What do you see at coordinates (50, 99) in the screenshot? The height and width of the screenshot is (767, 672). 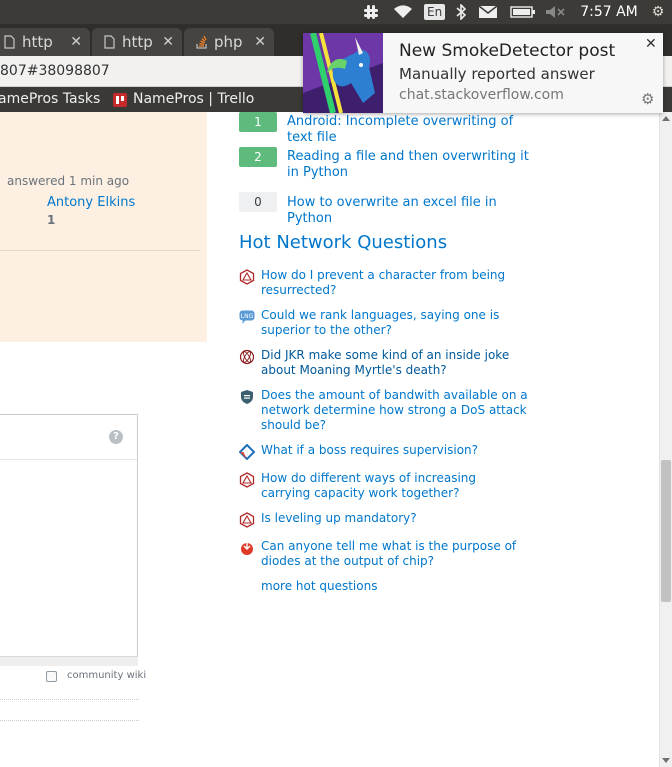 I see `bookmark-namepros-tasks: amePros Tasks` at bounding box center [50, 99].